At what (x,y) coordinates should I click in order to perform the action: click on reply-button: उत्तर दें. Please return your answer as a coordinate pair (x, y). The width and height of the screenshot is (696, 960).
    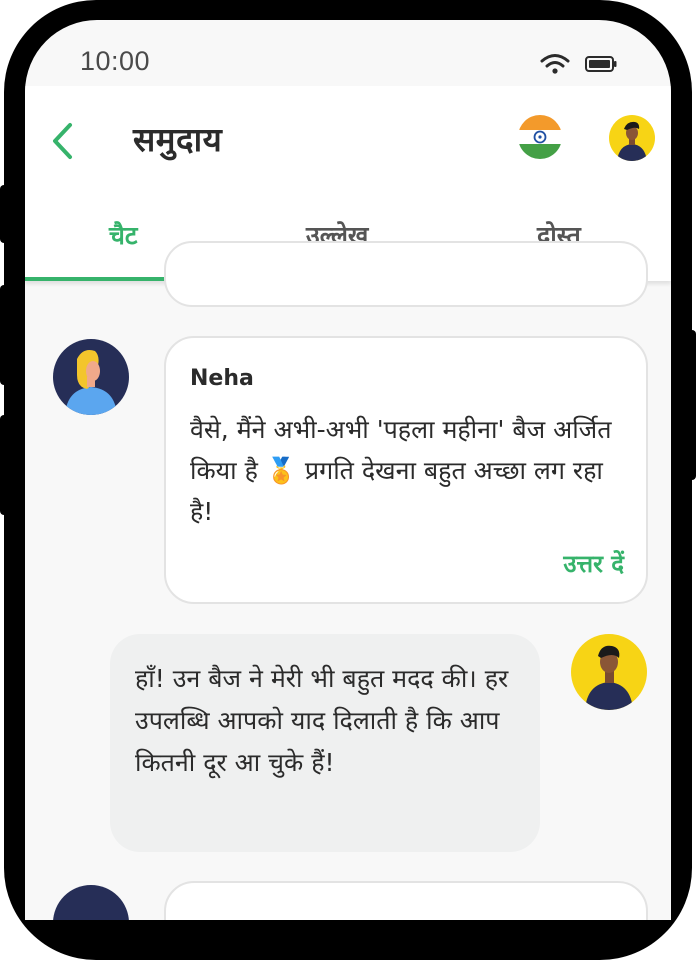
    Looking at the image, I should click on (593, 563).